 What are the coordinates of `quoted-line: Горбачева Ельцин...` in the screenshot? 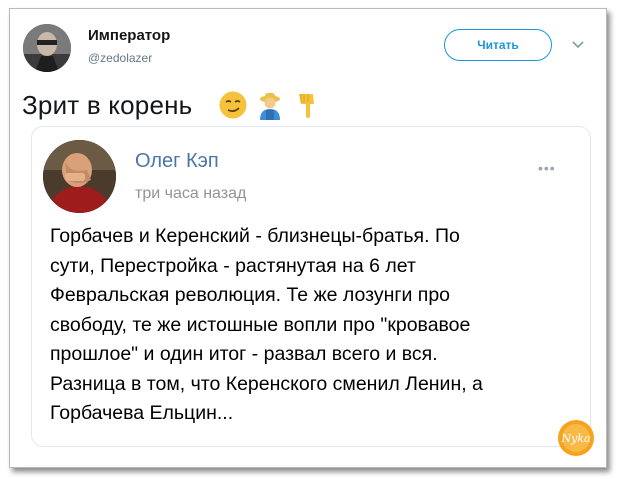 It's located at (142, 413).